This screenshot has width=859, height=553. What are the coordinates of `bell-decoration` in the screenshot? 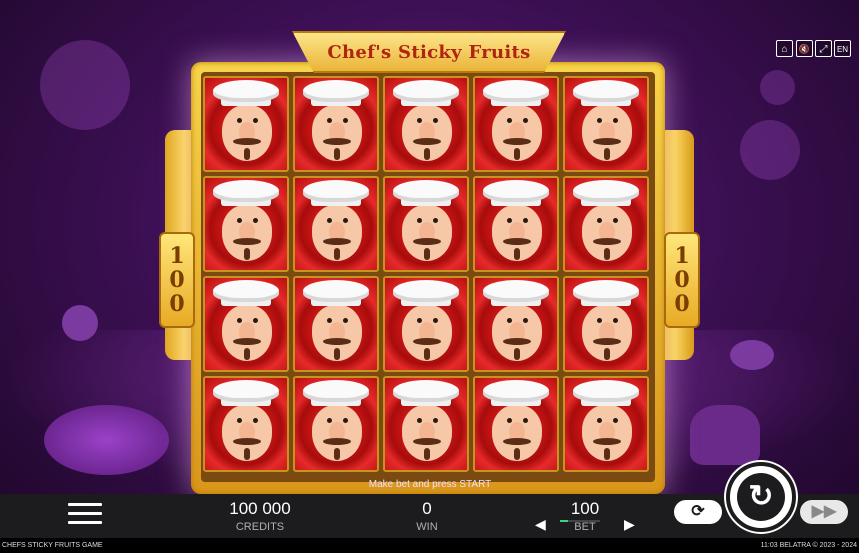 It's located at (725, 435).